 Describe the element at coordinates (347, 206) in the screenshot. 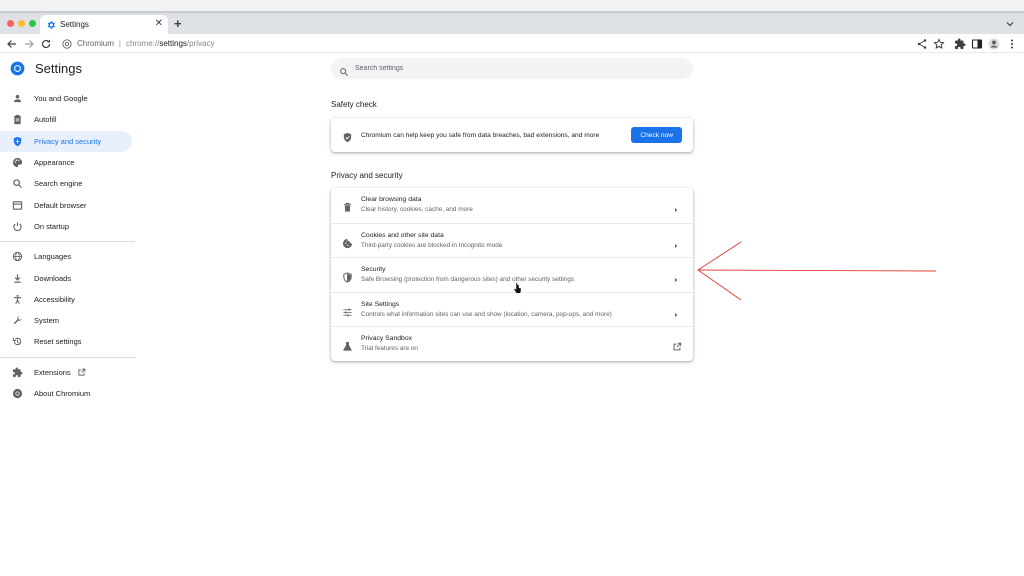

I see `trash-icon` at that location.